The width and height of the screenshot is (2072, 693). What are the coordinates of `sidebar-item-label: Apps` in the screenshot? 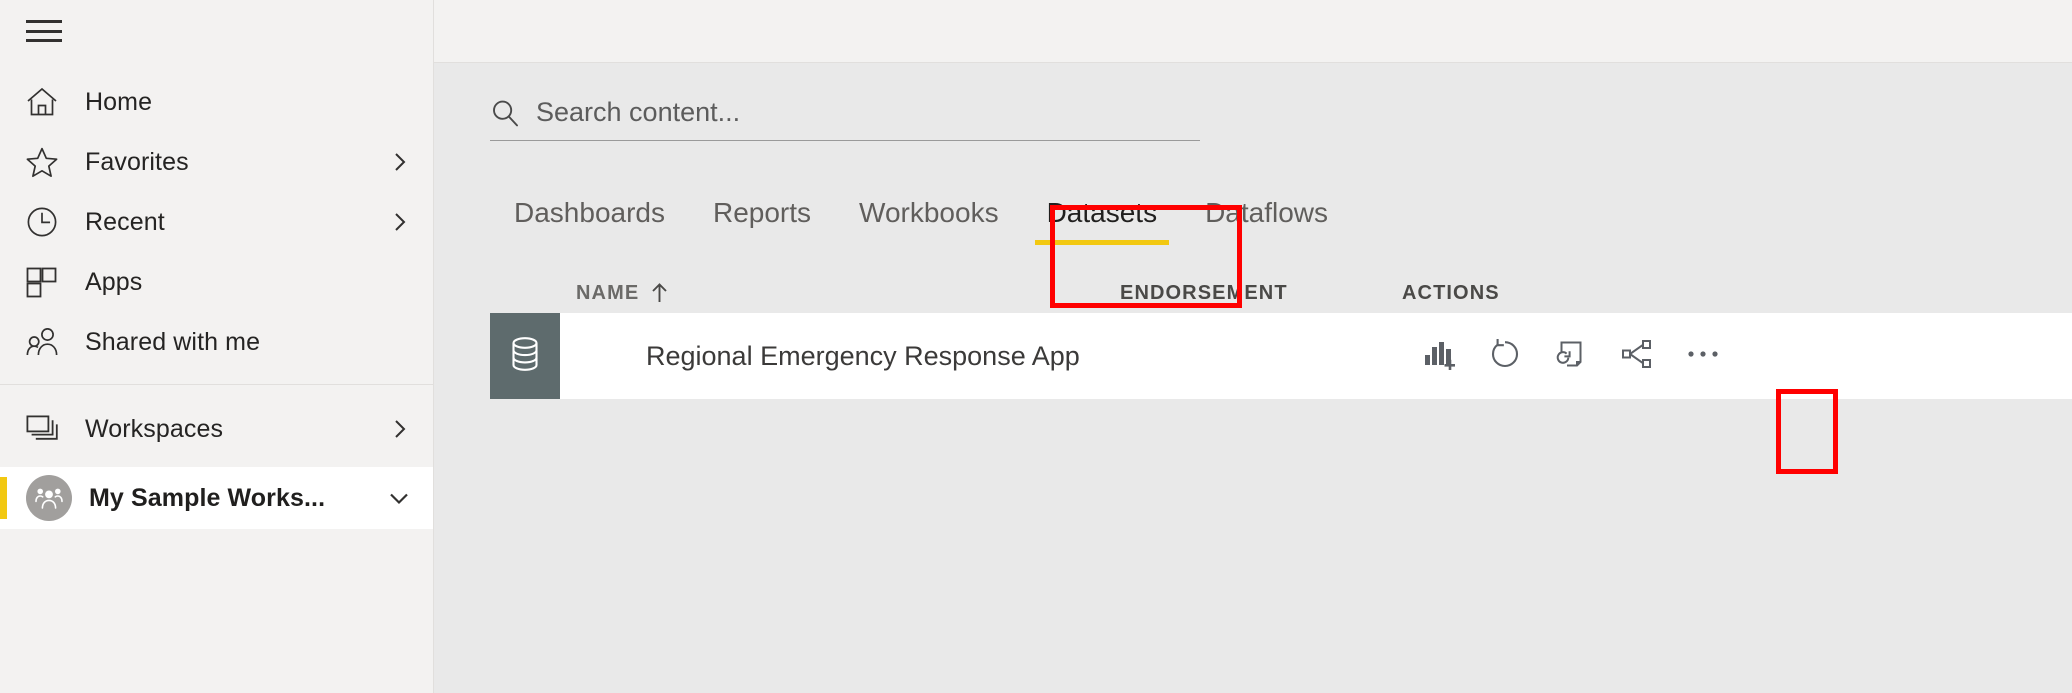 It's located at (114, 281).